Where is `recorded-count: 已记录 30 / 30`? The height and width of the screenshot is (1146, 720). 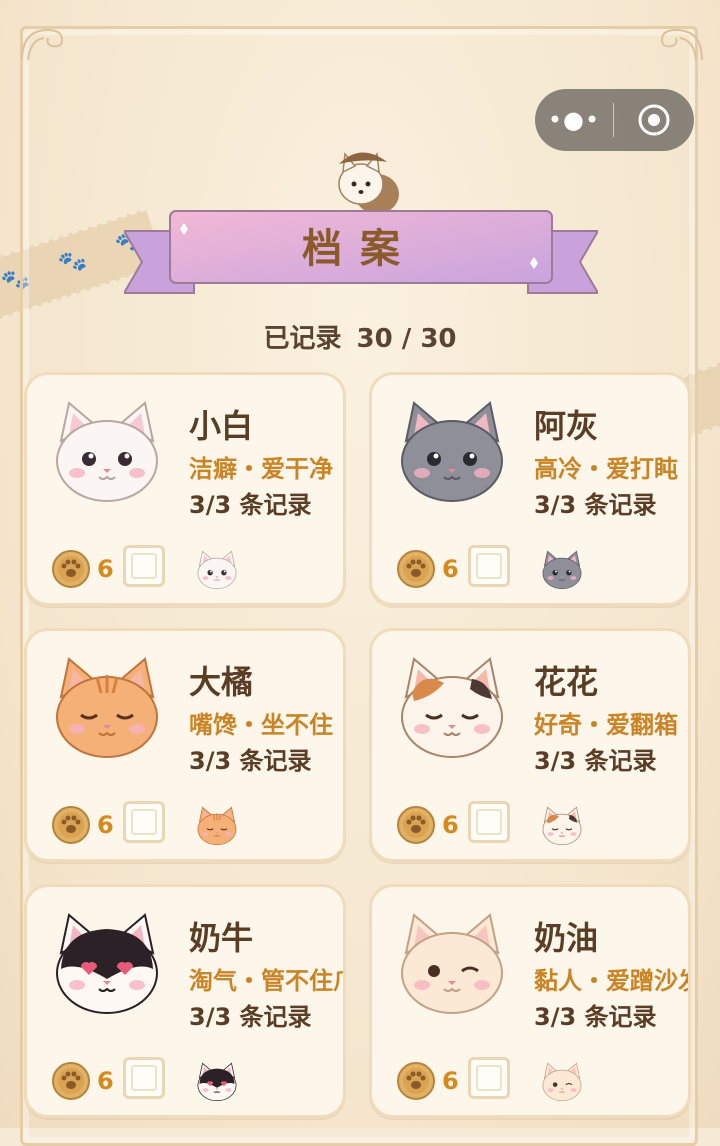 recorded-count: 已记录 30 / 30 is located at coordinates (360, 336).